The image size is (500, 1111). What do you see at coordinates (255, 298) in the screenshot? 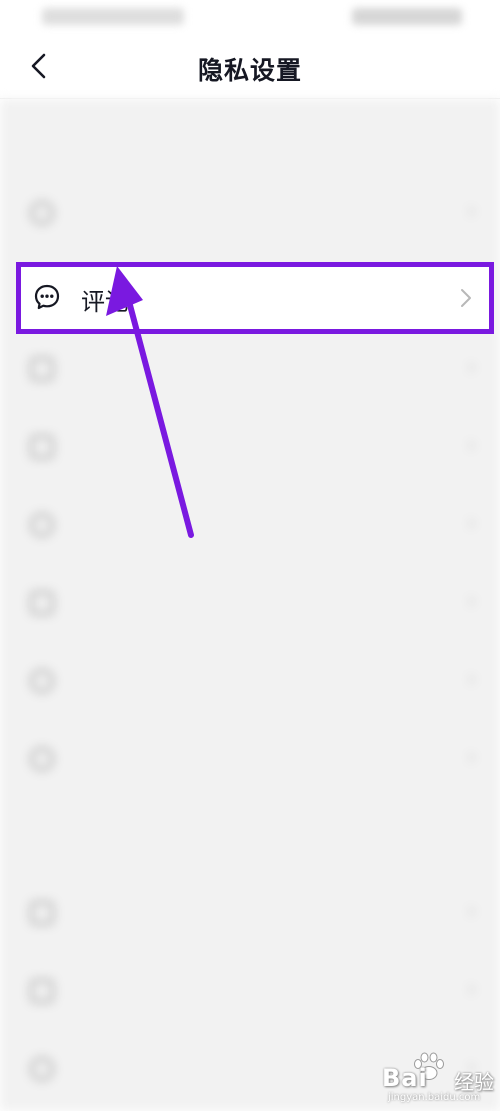
I see `comment-settings-item: 评论` at bounding box center [255, 298].